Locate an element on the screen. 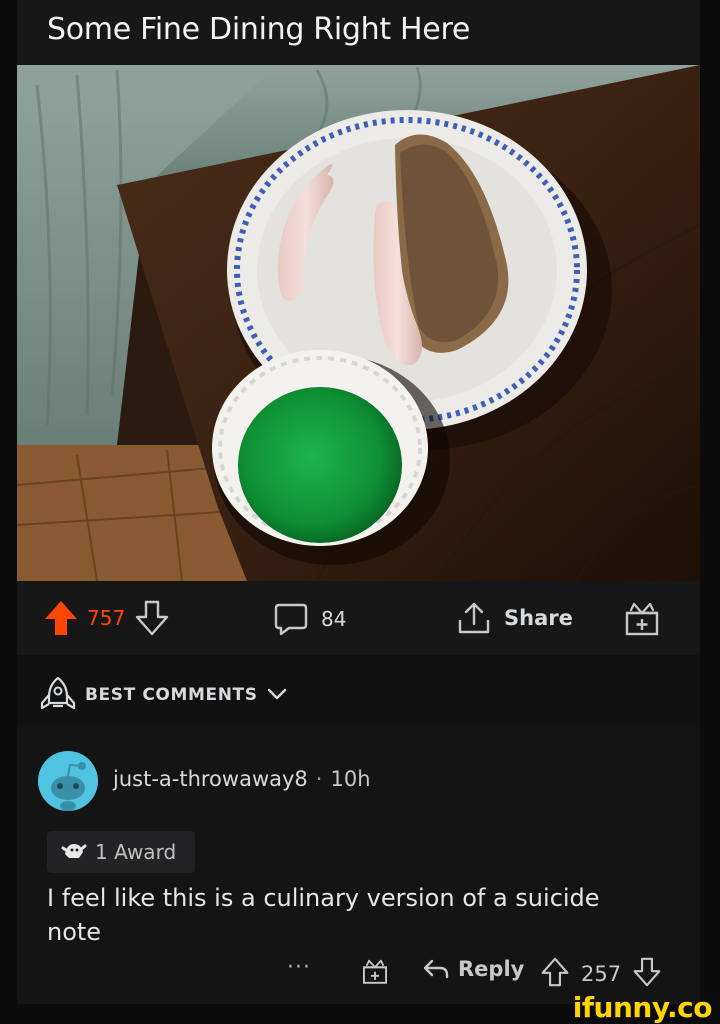 This screenshot has height=1024, width=720. comment-action-bar: ··· Reply 257 is located at coordinates (358, 975).